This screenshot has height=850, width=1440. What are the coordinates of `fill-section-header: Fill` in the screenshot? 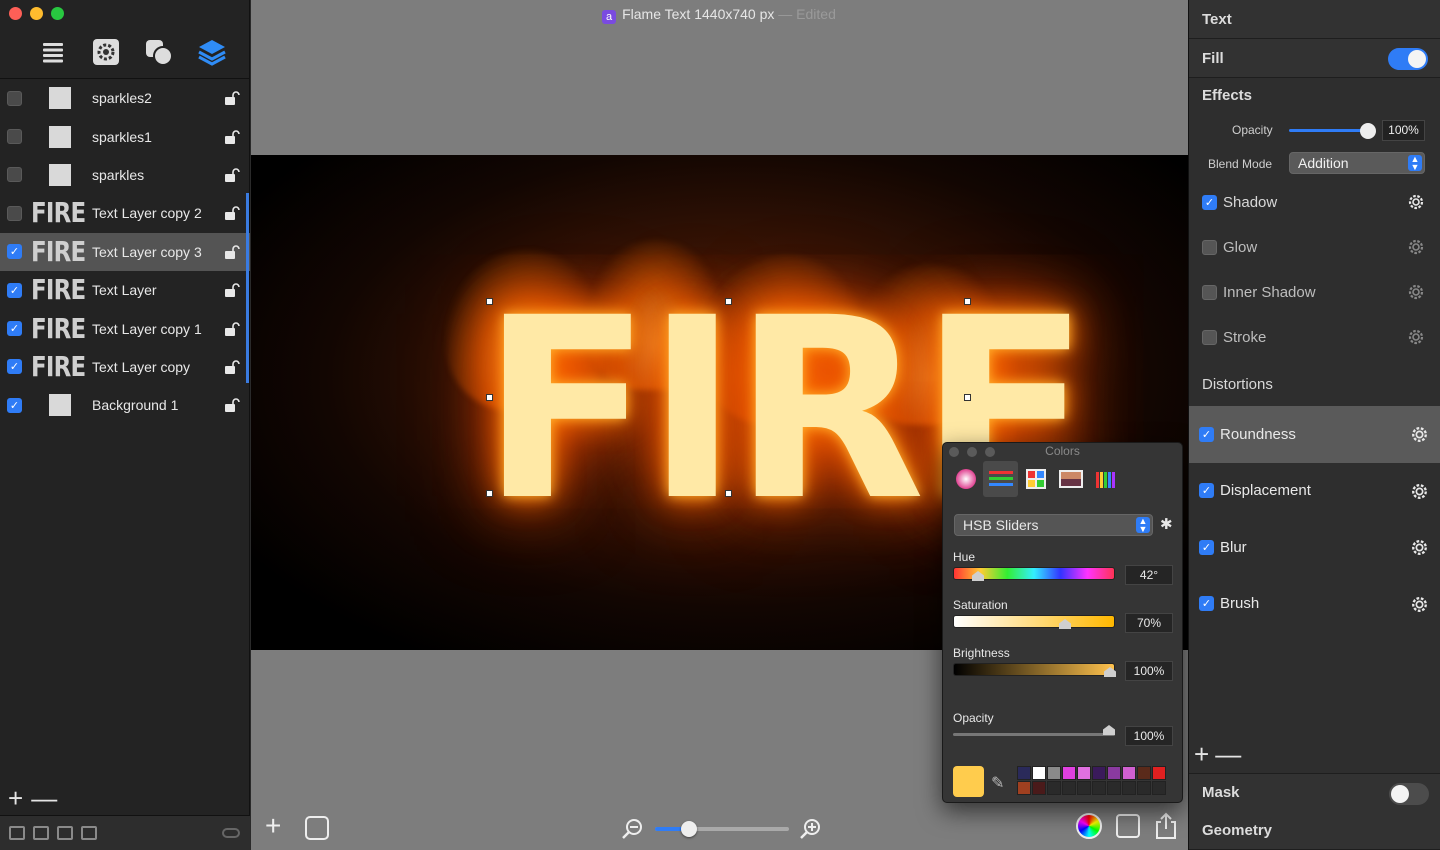 It's located at (1314, 58).